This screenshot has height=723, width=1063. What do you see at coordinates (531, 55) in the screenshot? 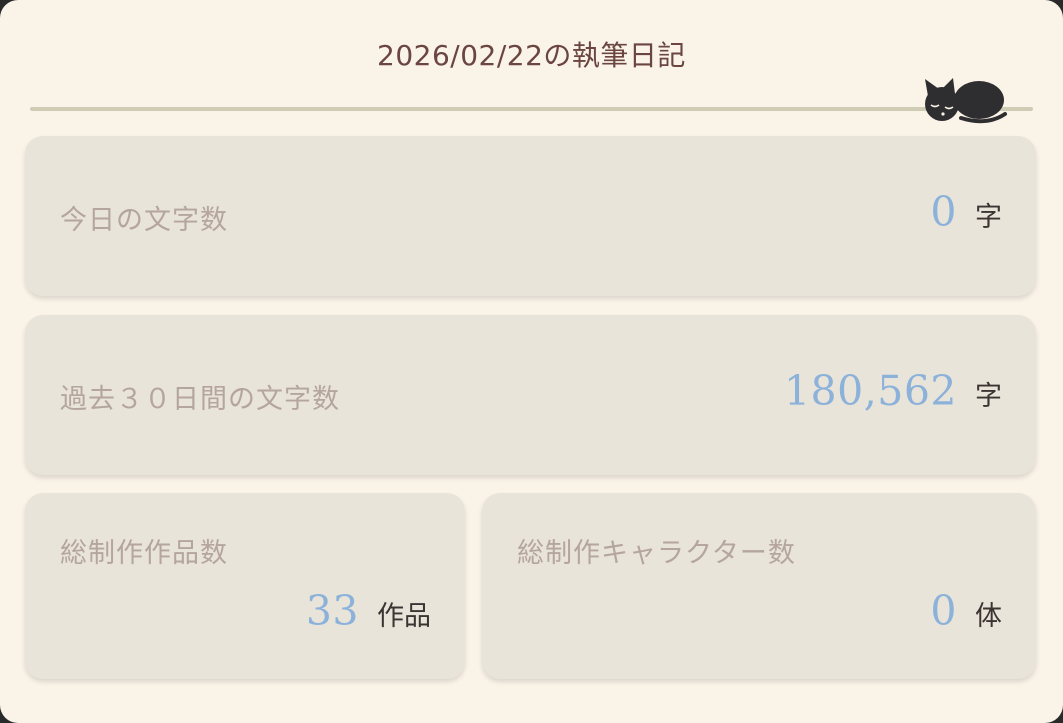
I see `page-title: 2026/02/22の執筆日記` at bounding box center [531, 55].